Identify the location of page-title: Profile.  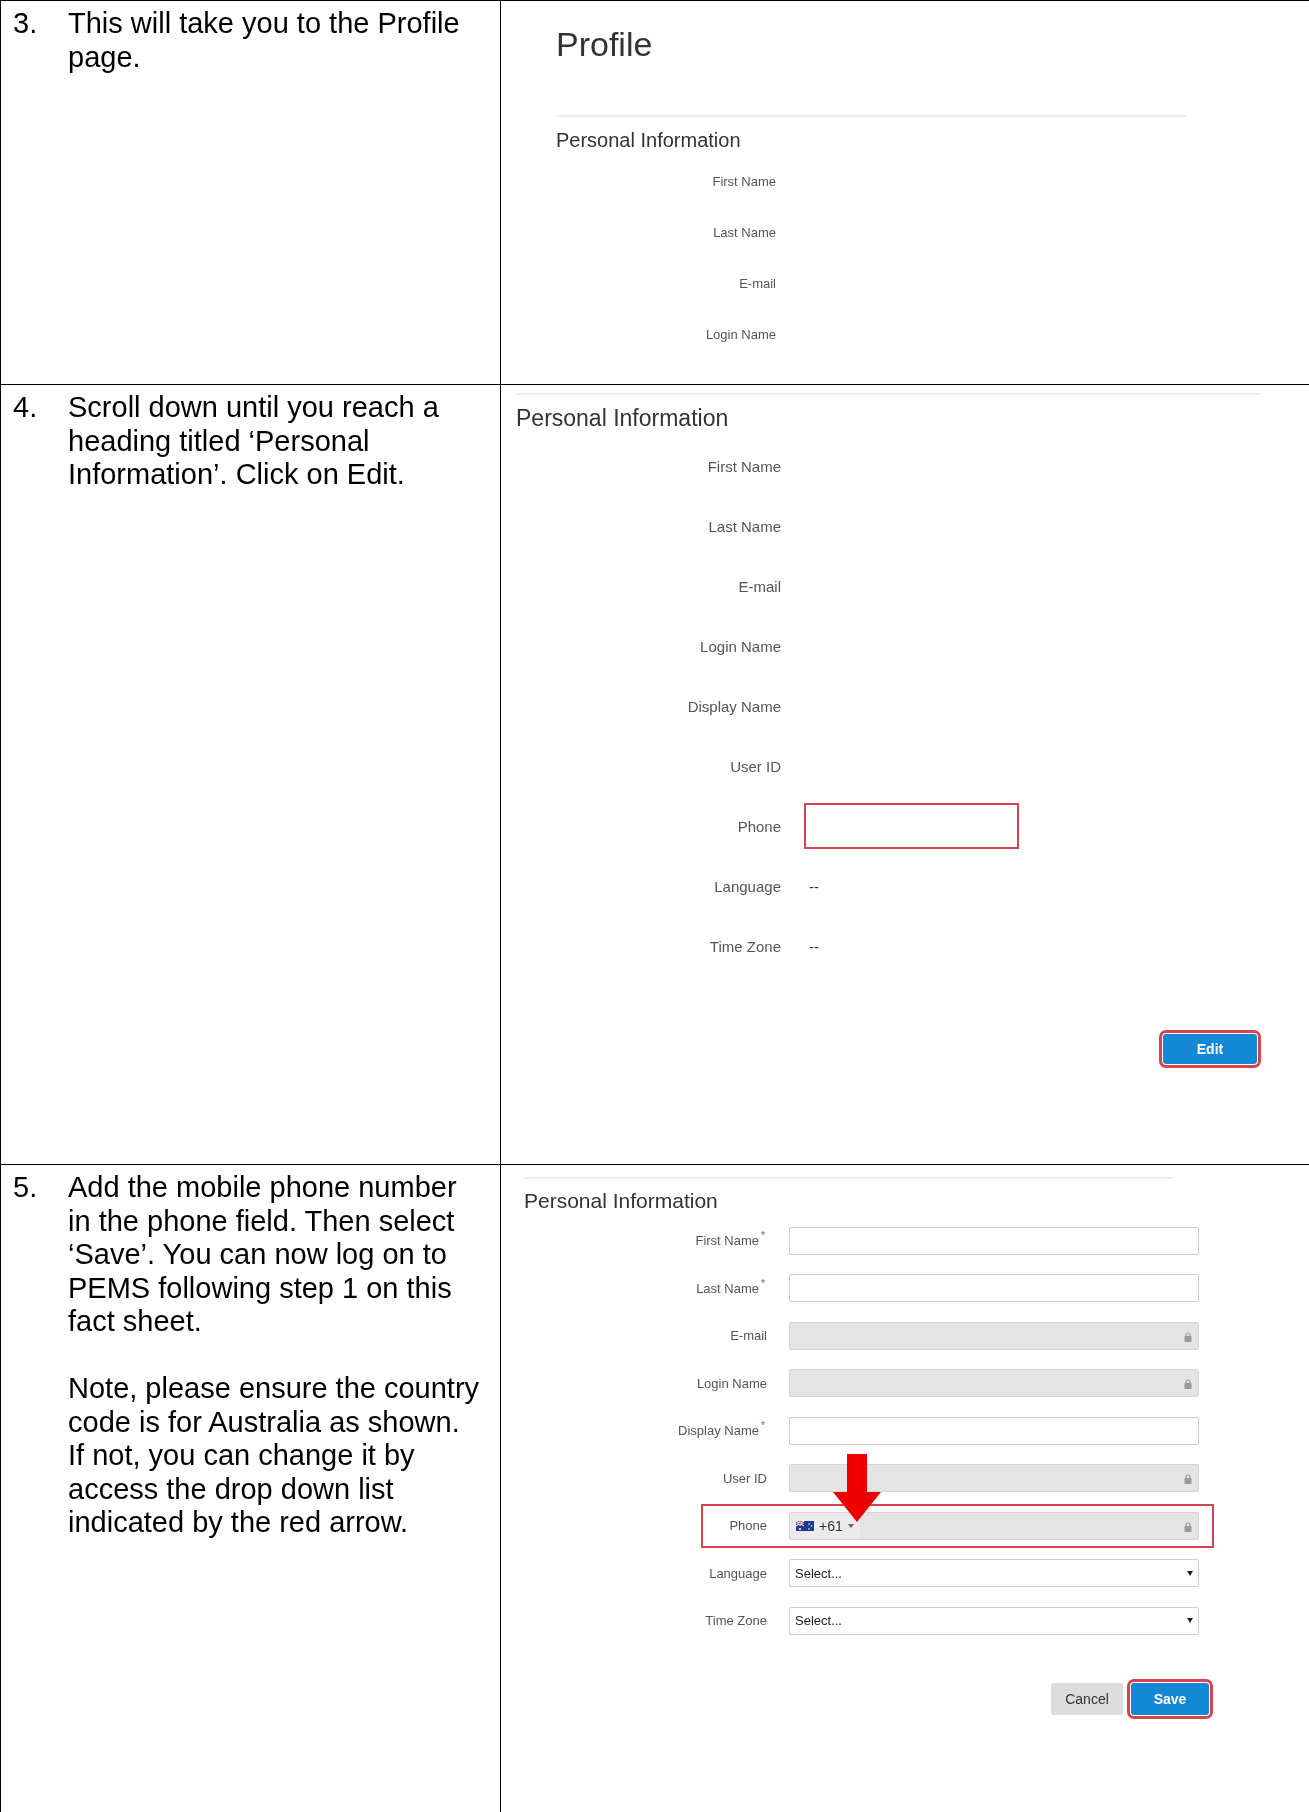
(605, 44).